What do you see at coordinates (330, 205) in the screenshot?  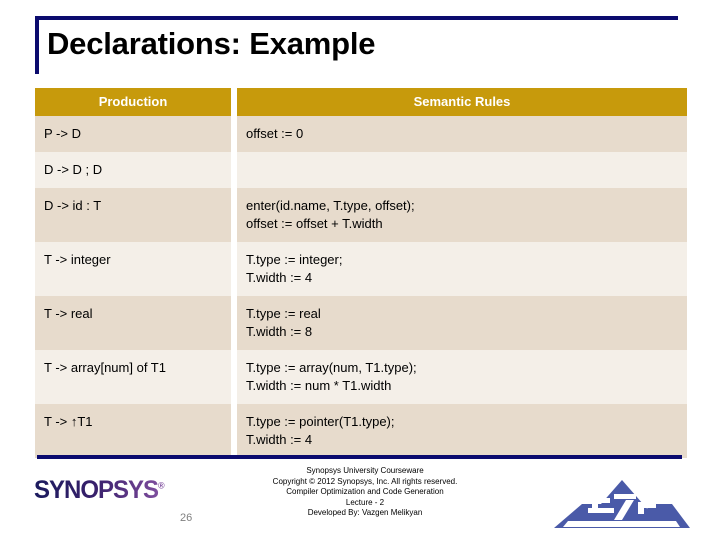 I see `semantic-rule-line: enter(id.name, T.type, offset);` at bounding box center [330, 205].